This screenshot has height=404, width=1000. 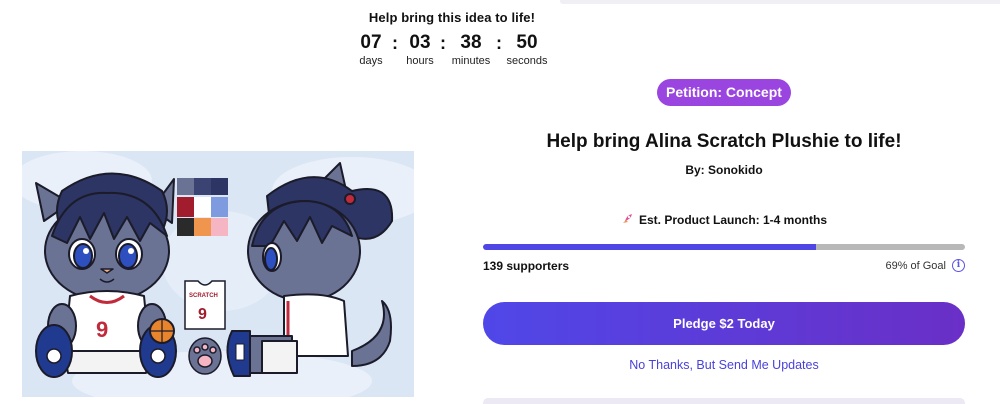 I want to click on send-updates-link: No Thanks, But Send Me Updates, so click(x=724, y=365).